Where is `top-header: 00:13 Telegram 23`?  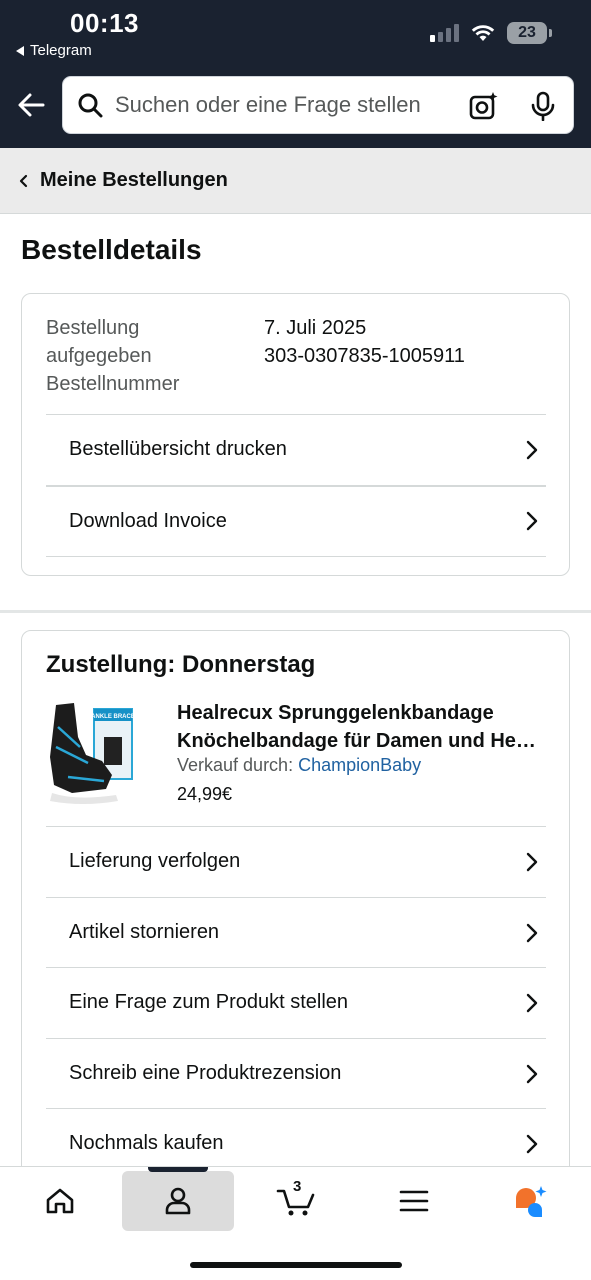
top-header: 00:13 Telegram 23 is located at coordinates (295, 74).